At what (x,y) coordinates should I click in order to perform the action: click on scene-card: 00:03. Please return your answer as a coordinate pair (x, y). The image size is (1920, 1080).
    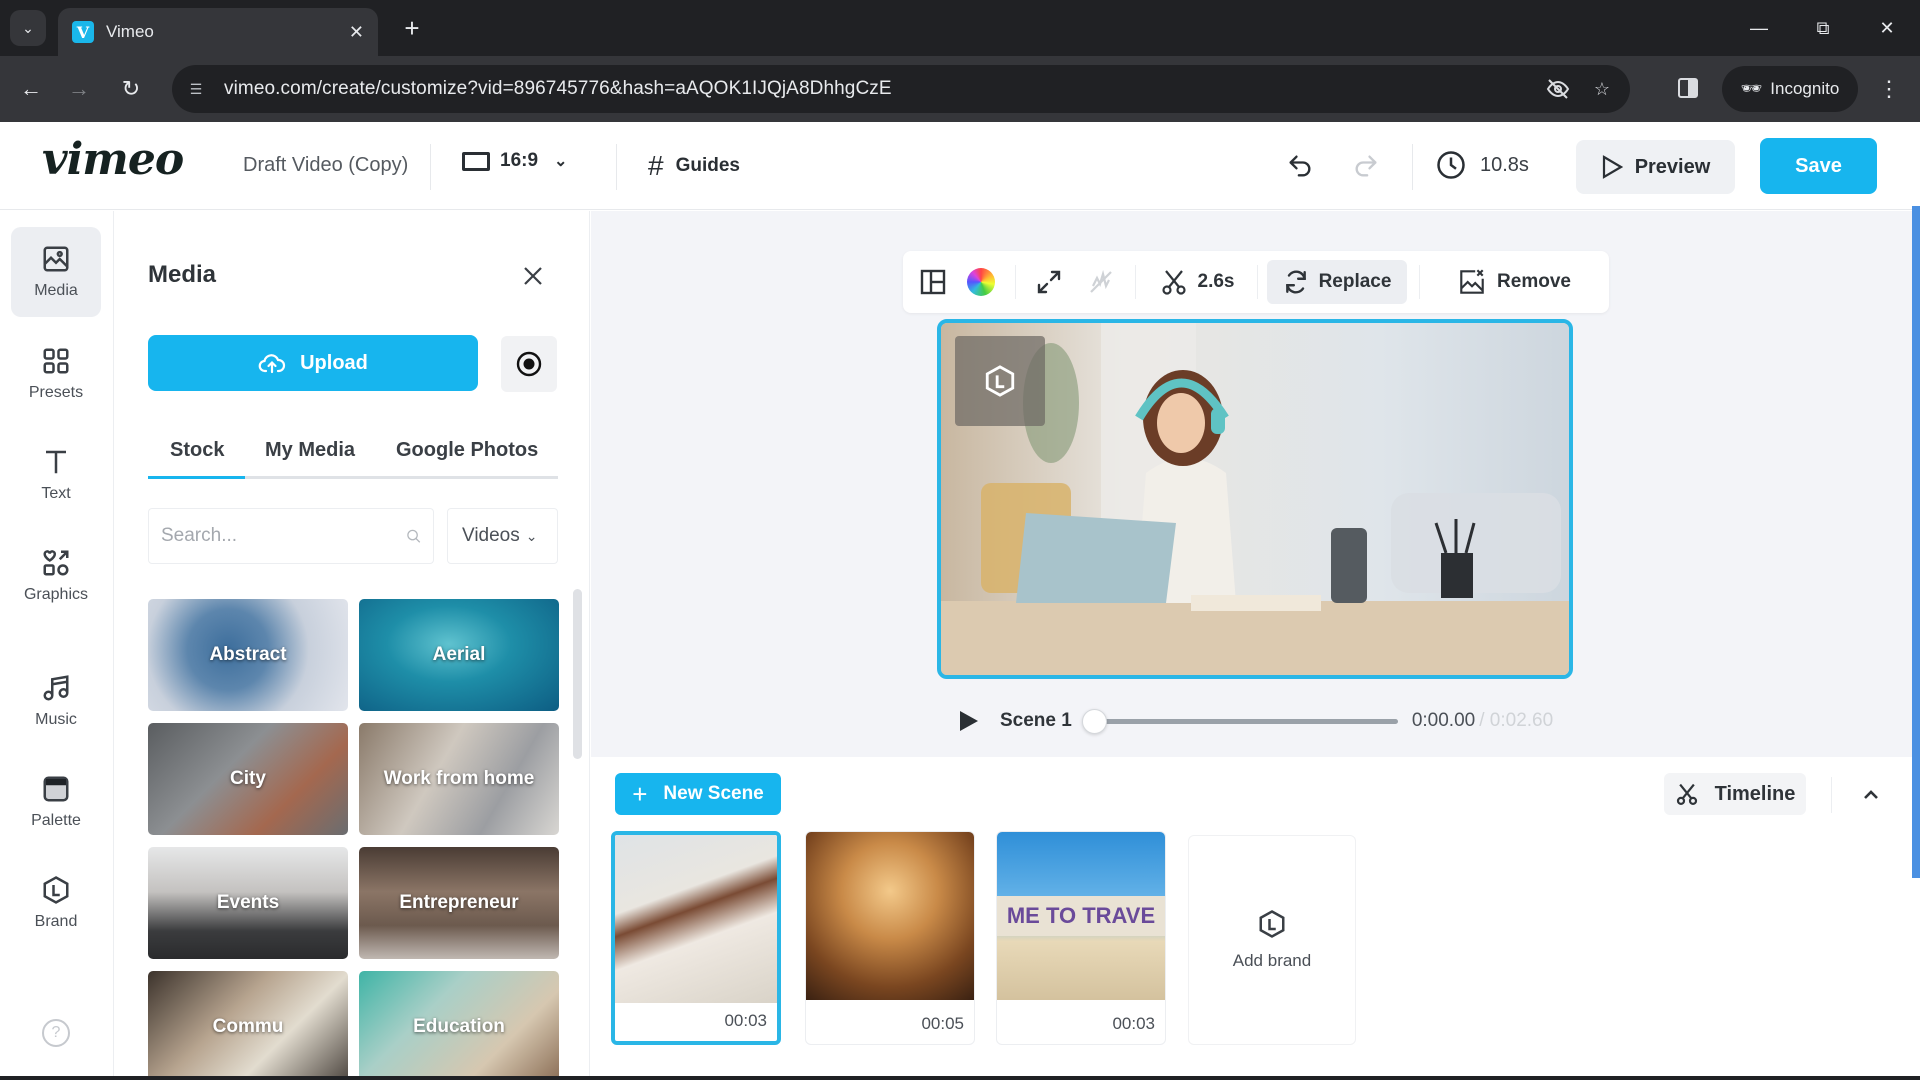
    Looking at the image, I should click on (696, 938).